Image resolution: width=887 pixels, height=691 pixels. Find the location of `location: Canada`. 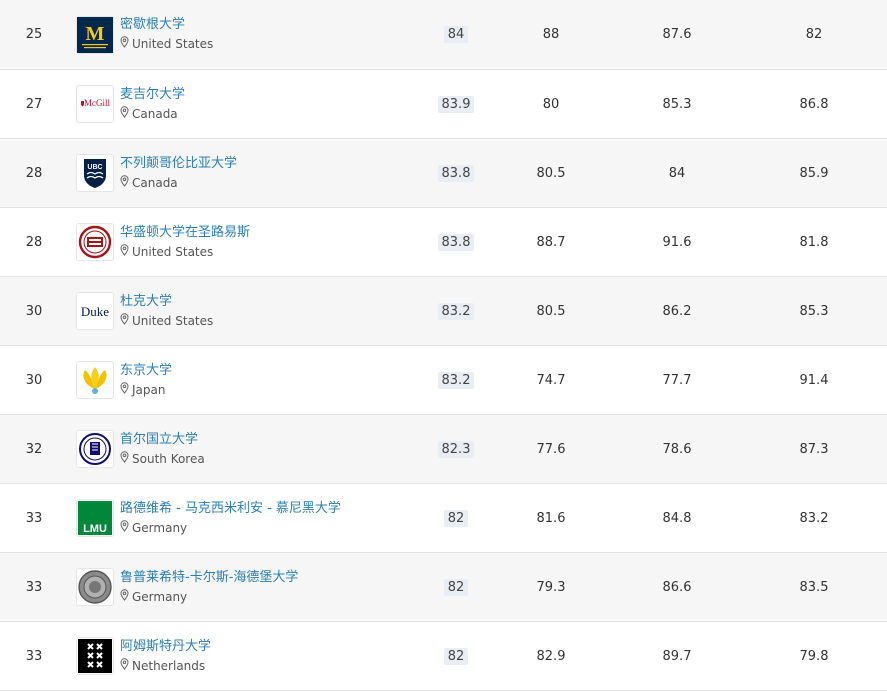

location: Canada is located at coordinates (178, 183).